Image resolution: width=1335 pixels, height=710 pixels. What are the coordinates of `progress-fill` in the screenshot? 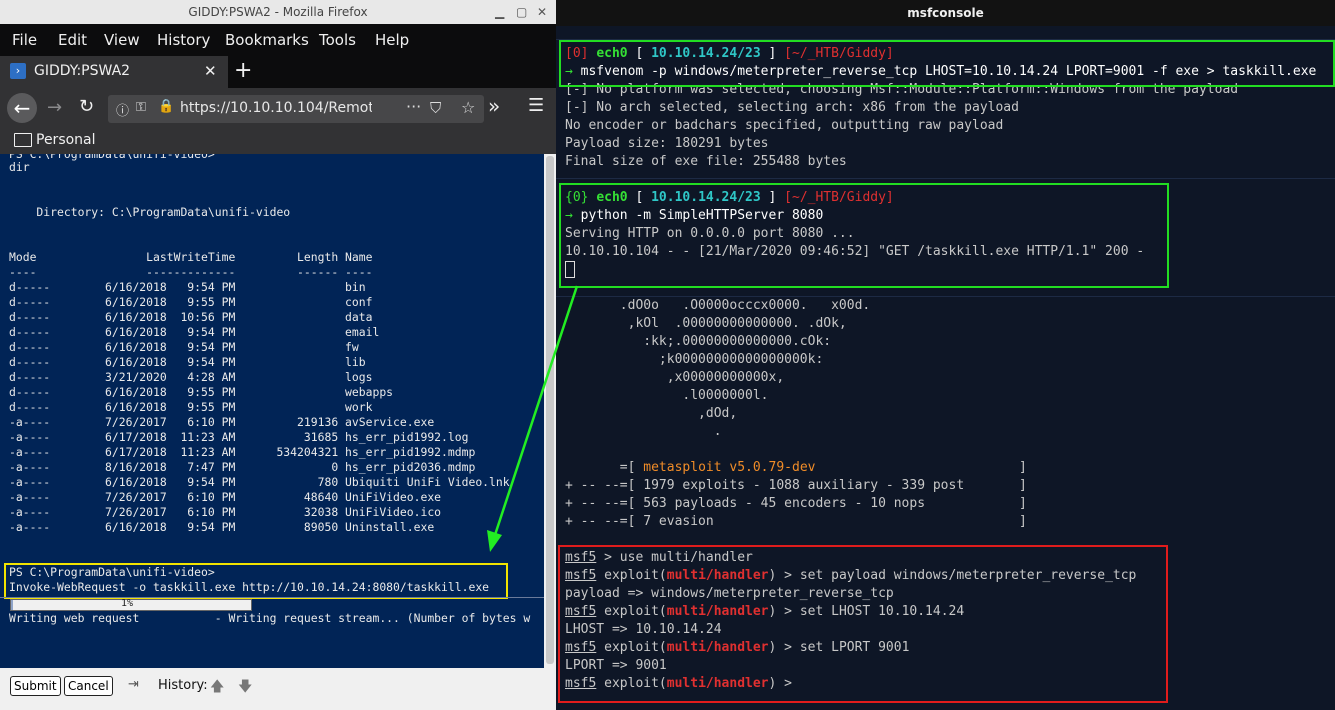 It's located at (12, 605).